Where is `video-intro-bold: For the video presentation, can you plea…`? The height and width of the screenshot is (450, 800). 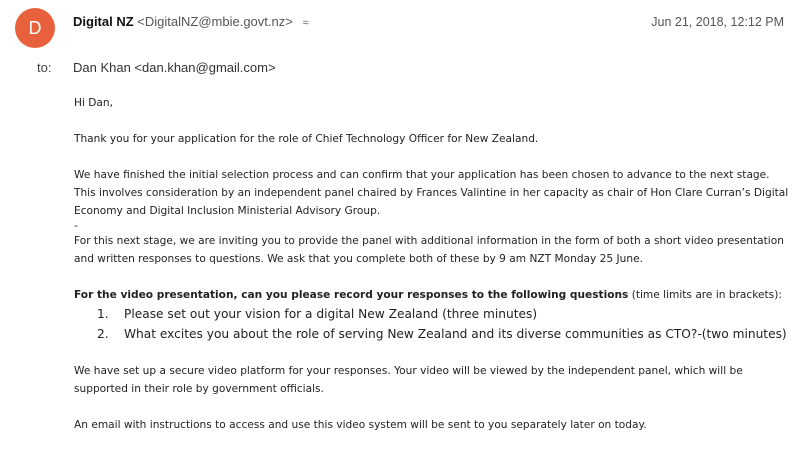 video-intro-bold: For the video presentation, can you plea… is located at coordinates (351, 295).